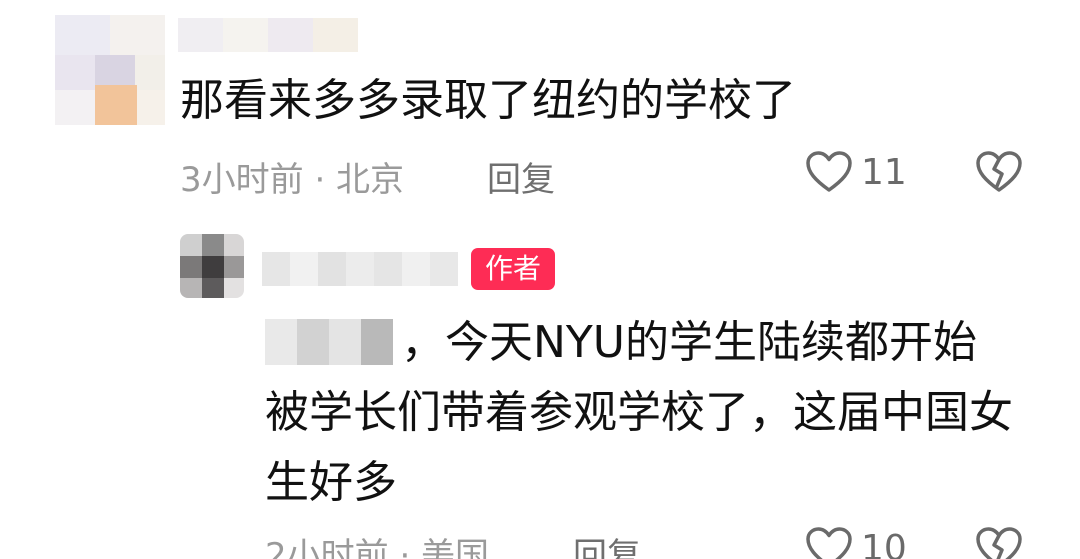  Describe the element at coordinates (377, 547) in the screenshot. I see `reply-time-location: 2小时前 · 美国` at that location.